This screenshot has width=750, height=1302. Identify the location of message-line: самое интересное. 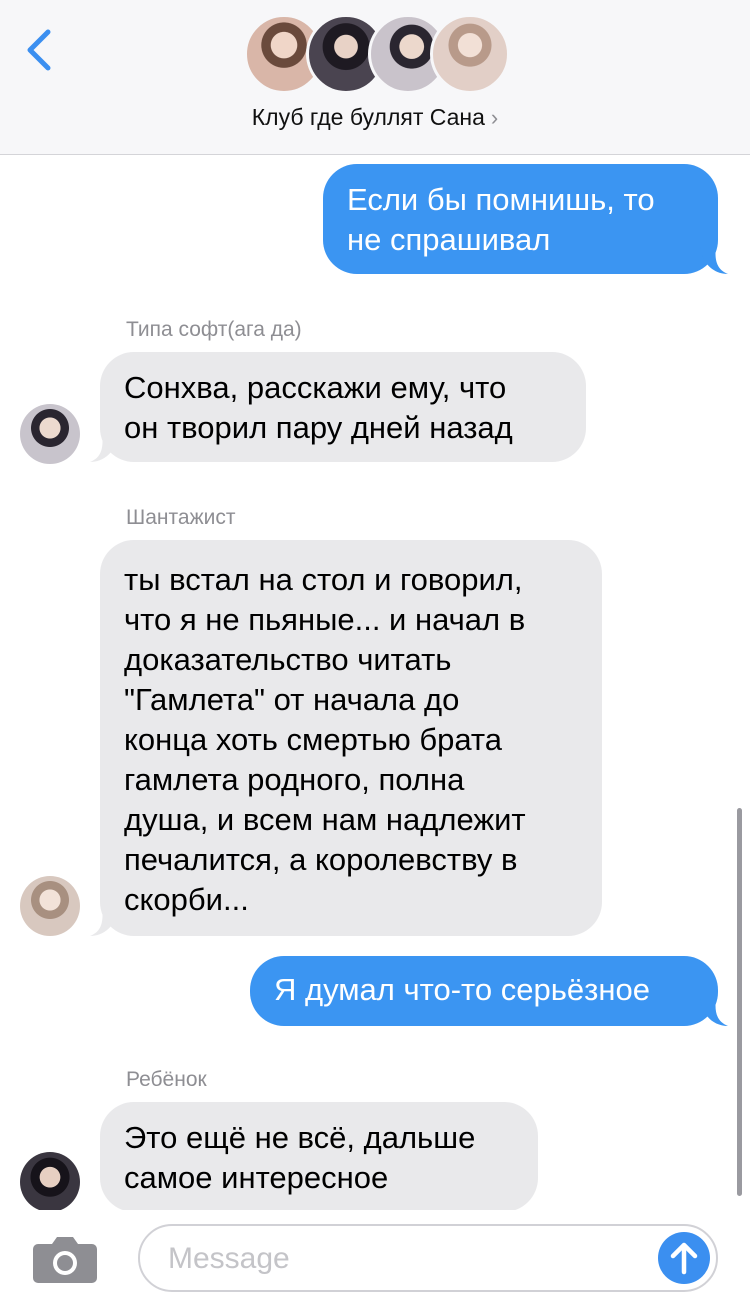
(256, 1177).